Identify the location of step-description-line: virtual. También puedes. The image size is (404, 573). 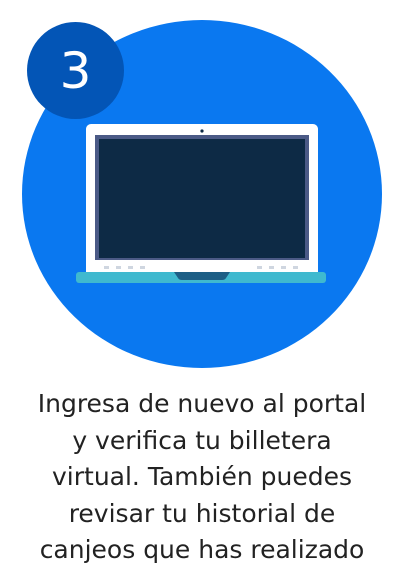
(202, 476).